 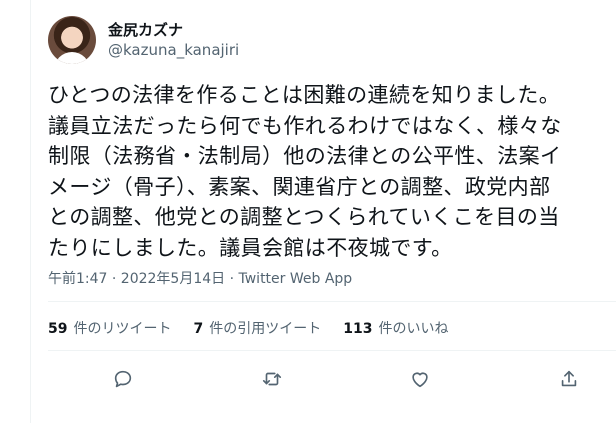 What do you see at coordinates (173, 30) in the screenshot?
I see `display-name: 金尻カズナ` at bounding box center [173, 30].